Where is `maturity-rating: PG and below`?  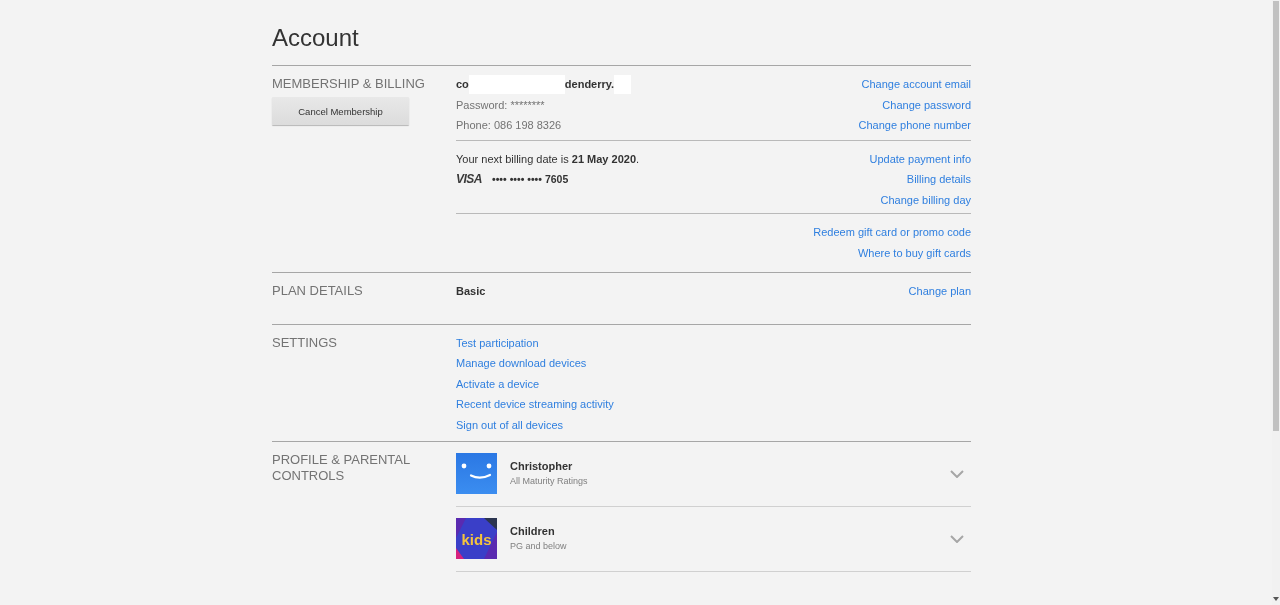 maturity-rating: PG and below is located at coordinates (539, 546).